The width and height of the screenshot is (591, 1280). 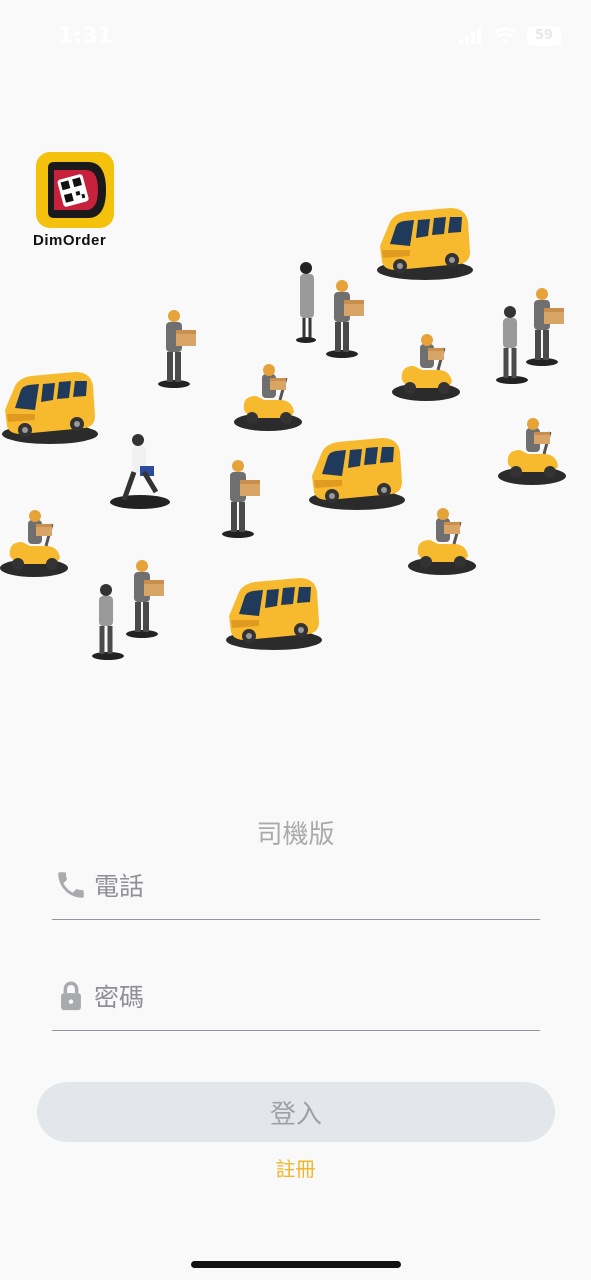 I want to click on password-input, so click(x=309, y=997).